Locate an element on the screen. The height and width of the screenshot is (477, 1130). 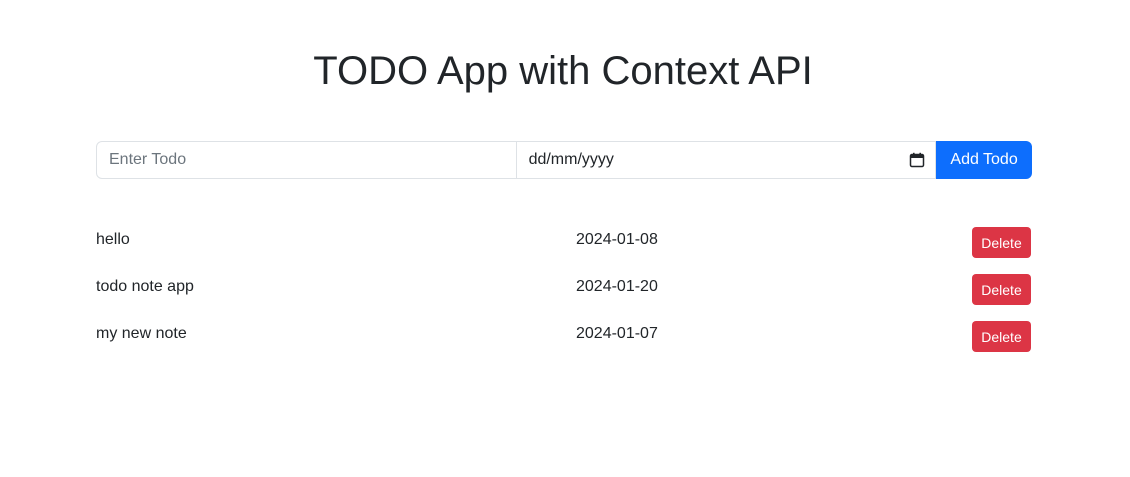
todo-date-input: dd/mm/yyyy is located at coordinates (726, 160).